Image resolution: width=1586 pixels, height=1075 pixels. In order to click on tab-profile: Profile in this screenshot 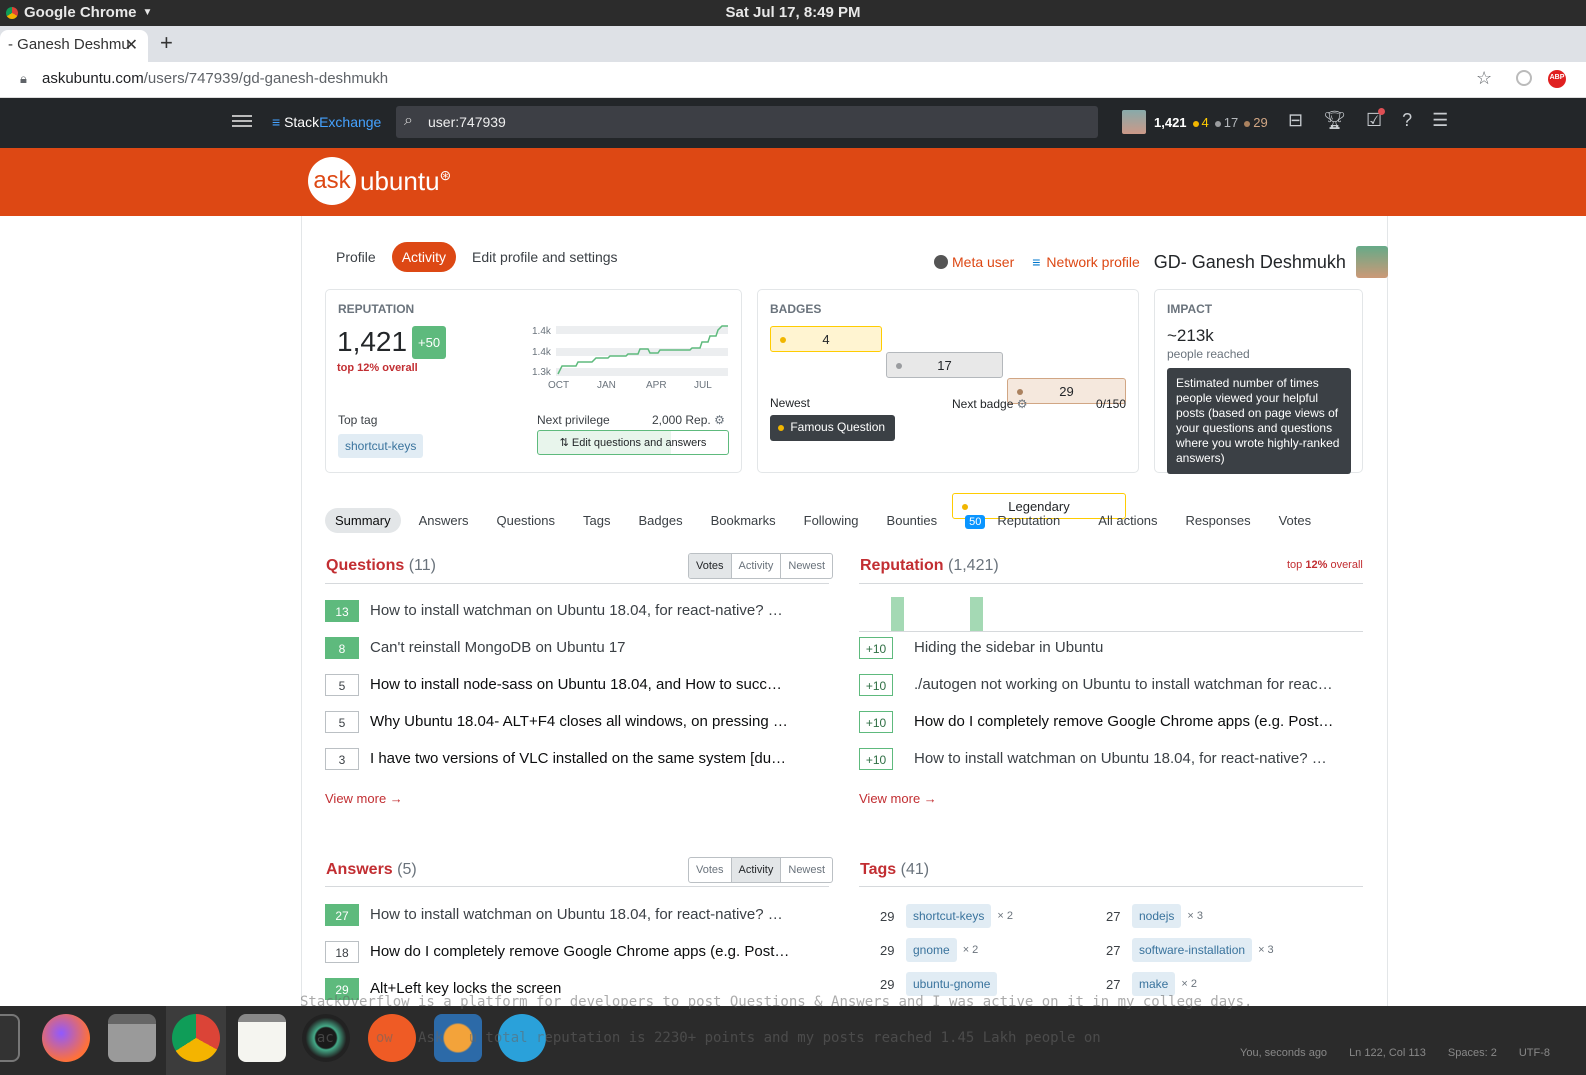, I will do `click(356, 257)`.